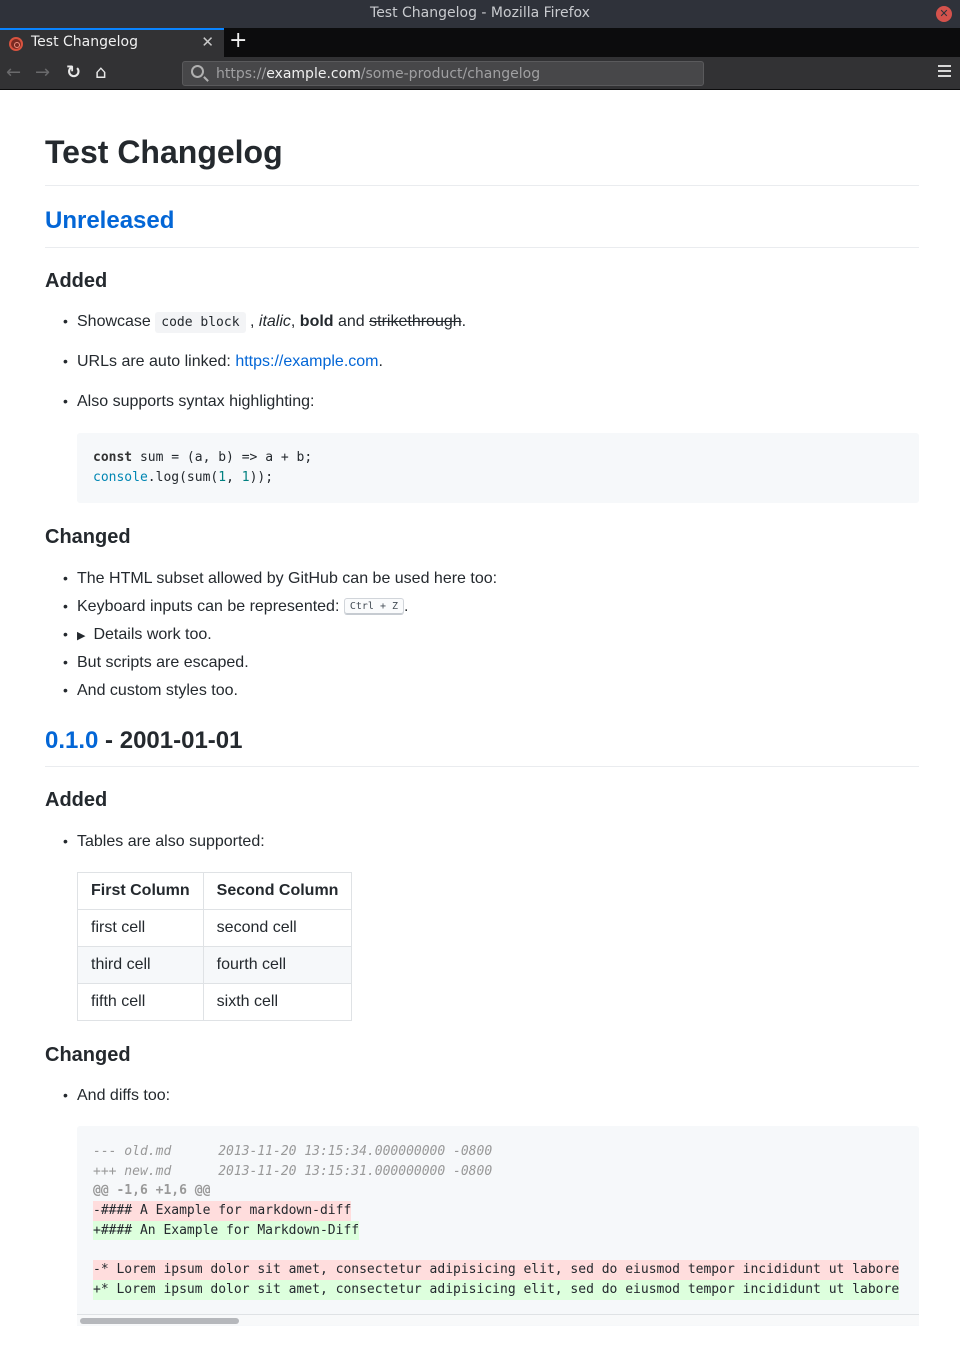 The image size is (960, 1360). I want to click on search-icon, so click(197, 71).